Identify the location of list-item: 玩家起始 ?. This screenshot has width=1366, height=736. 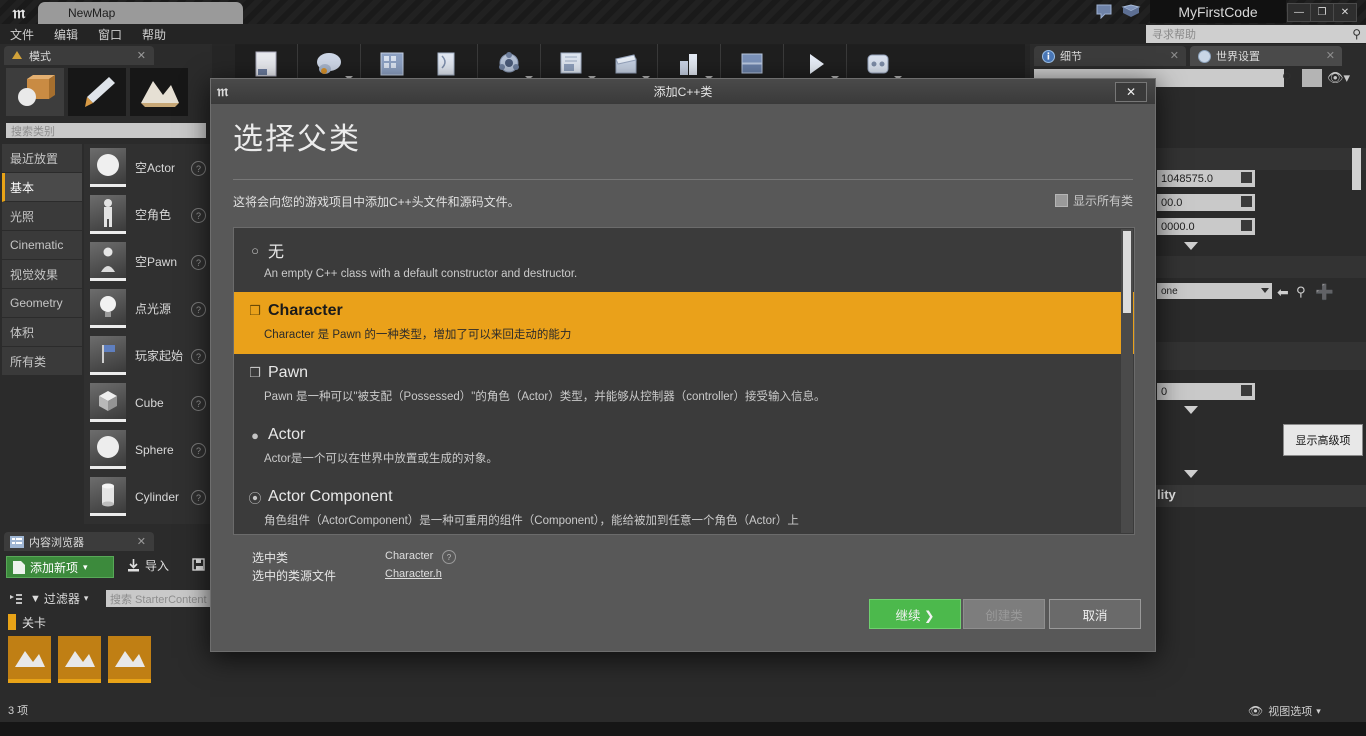
(148, 355).